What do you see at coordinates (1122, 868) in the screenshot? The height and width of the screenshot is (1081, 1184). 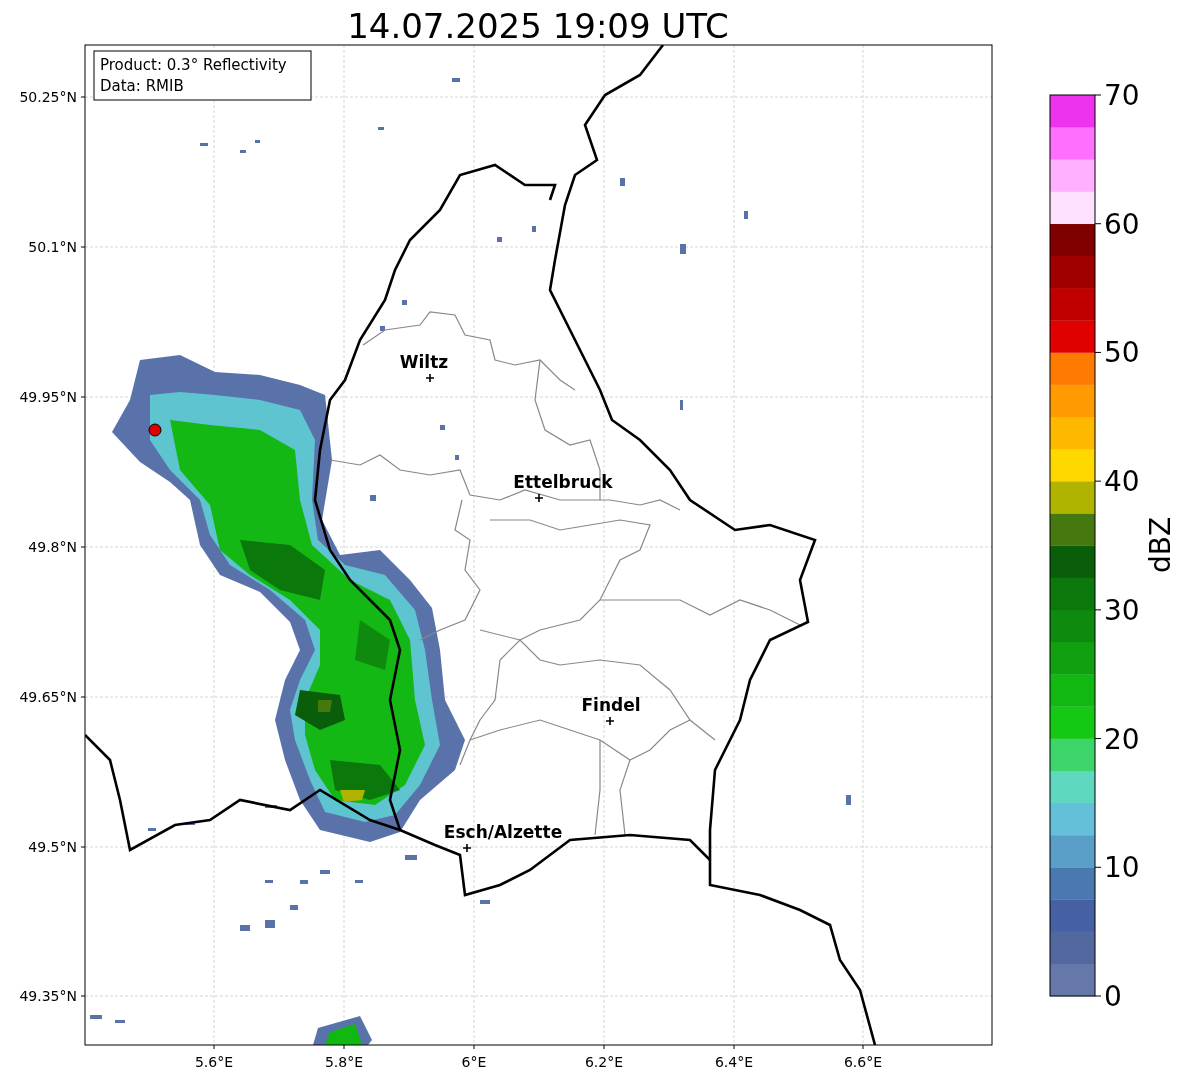 I see `color-bar-tick-label: 10` at bounding box center [1122, 868].